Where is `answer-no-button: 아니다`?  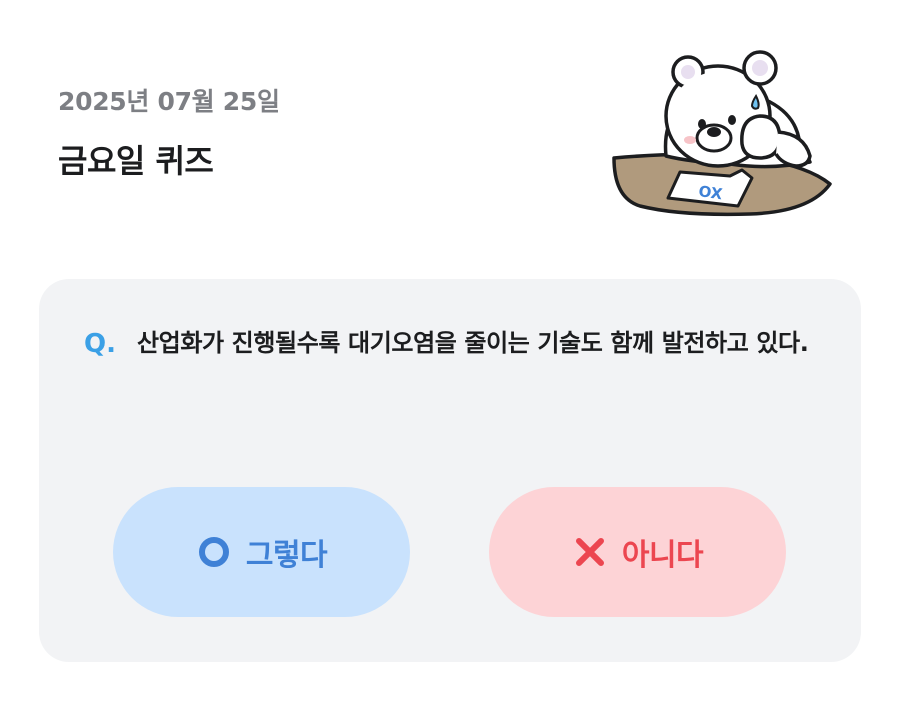 answer-no-button: 아니다 is located at coordinates (637, 552).